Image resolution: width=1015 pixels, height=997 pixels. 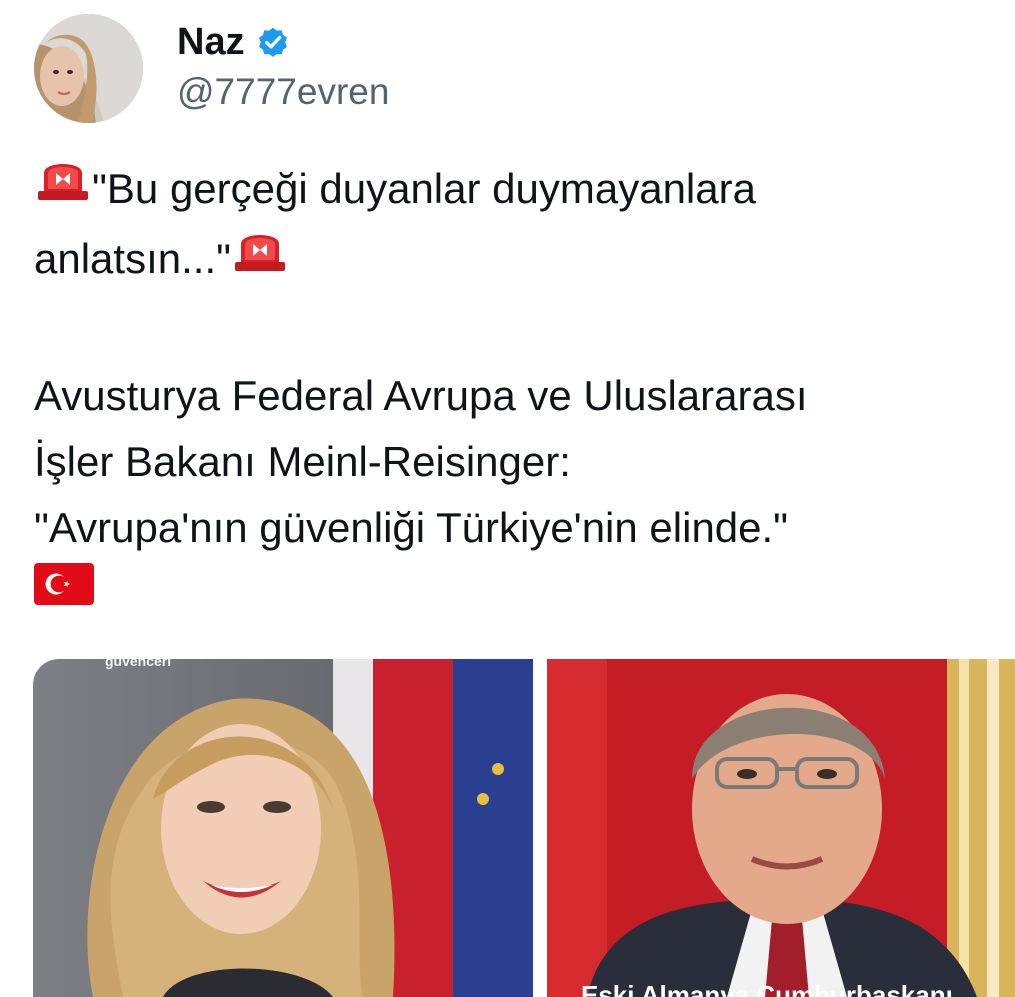 I want to click on tweet-line-4: İşler Bakanı Meinl-Reisinger:, so click(x=302, y=461).